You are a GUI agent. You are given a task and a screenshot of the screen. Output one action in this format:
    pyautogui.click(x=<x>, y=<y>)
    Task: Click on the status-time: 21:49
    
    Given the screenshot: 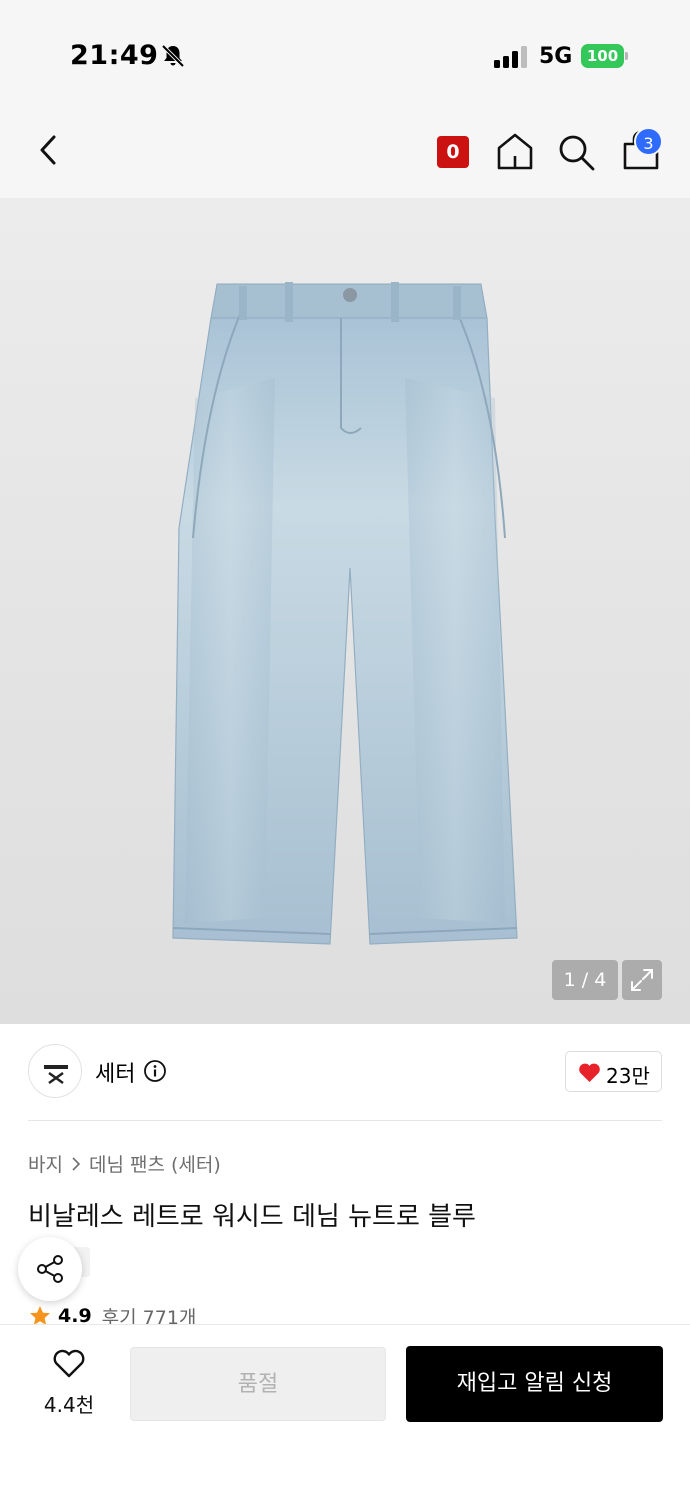 What is the action you would take?
    pyautogui.click(x=114, y=55)
    